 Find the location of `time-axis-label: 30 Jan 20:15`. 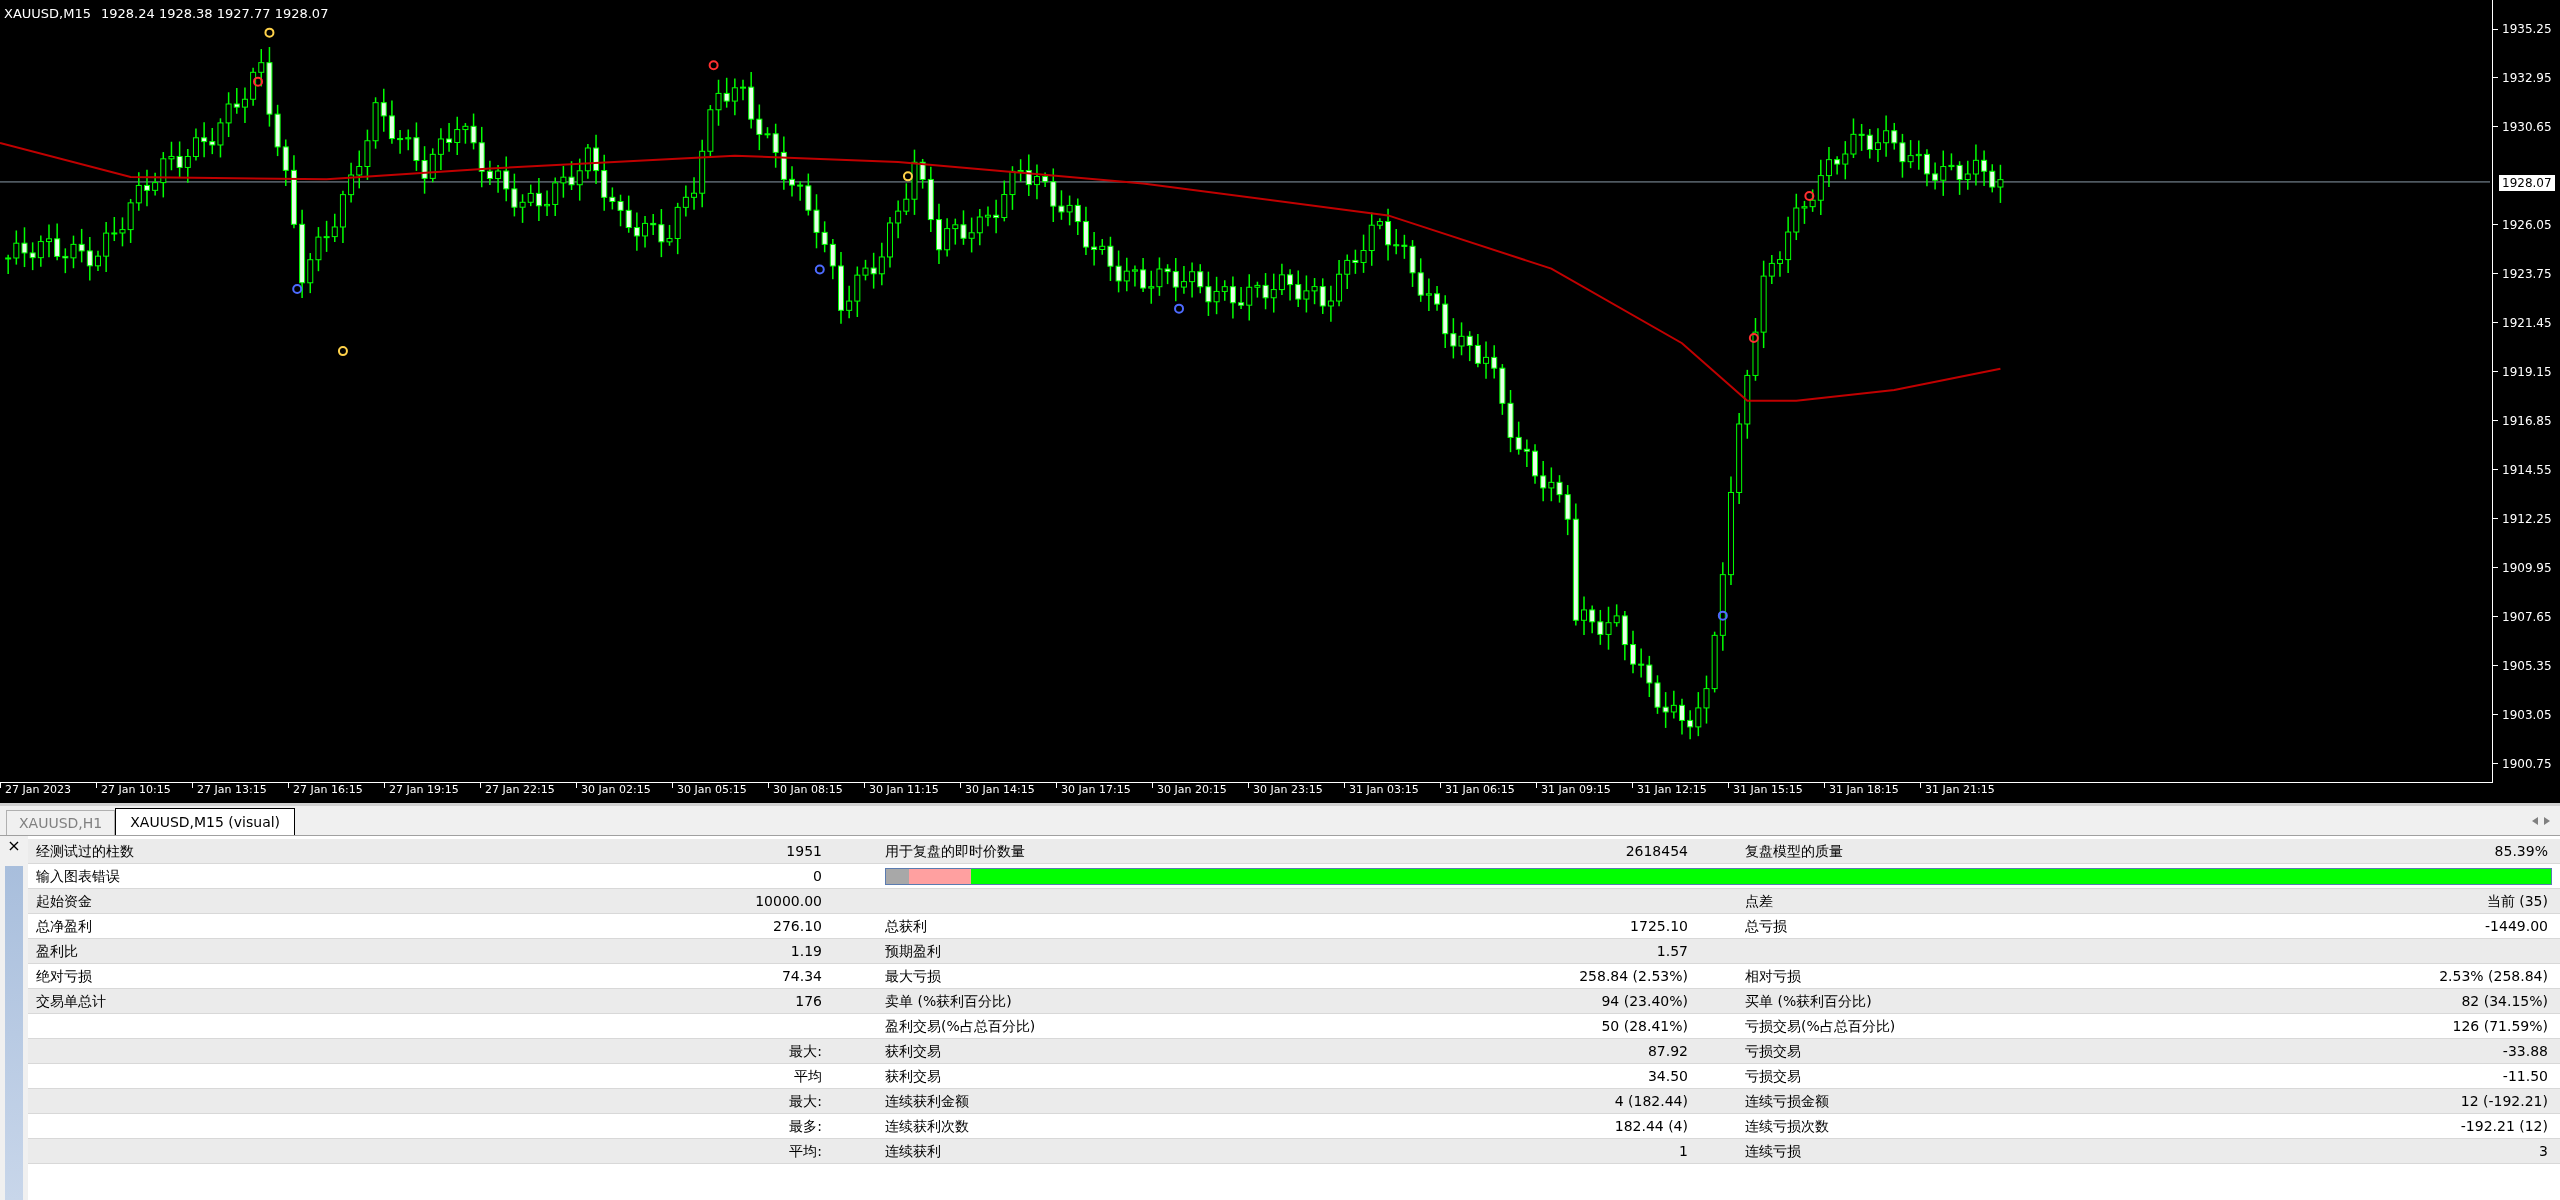

time-axis-label: 30 Jan 20:15 is located at coordinates (1191, 790).